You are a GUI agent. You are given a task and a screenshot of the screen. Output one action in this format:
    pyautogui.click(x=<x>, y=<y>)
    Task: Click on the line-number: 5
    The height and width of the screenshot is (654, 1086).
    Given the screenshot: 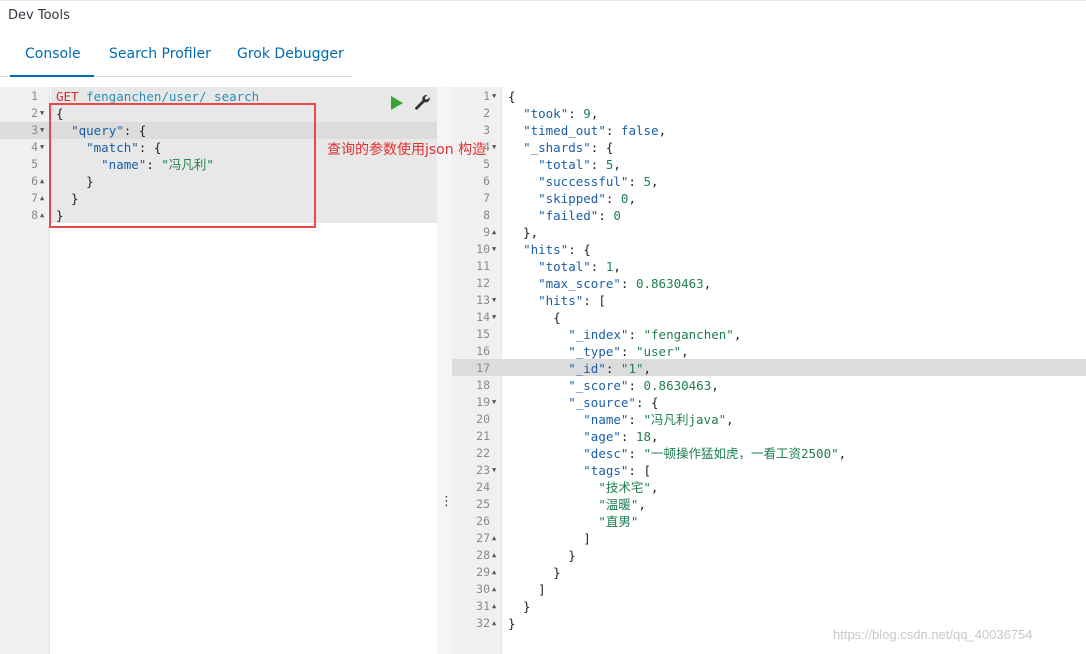 What is the action you would take?
    pyautogui.click(x=34, y=164)
    